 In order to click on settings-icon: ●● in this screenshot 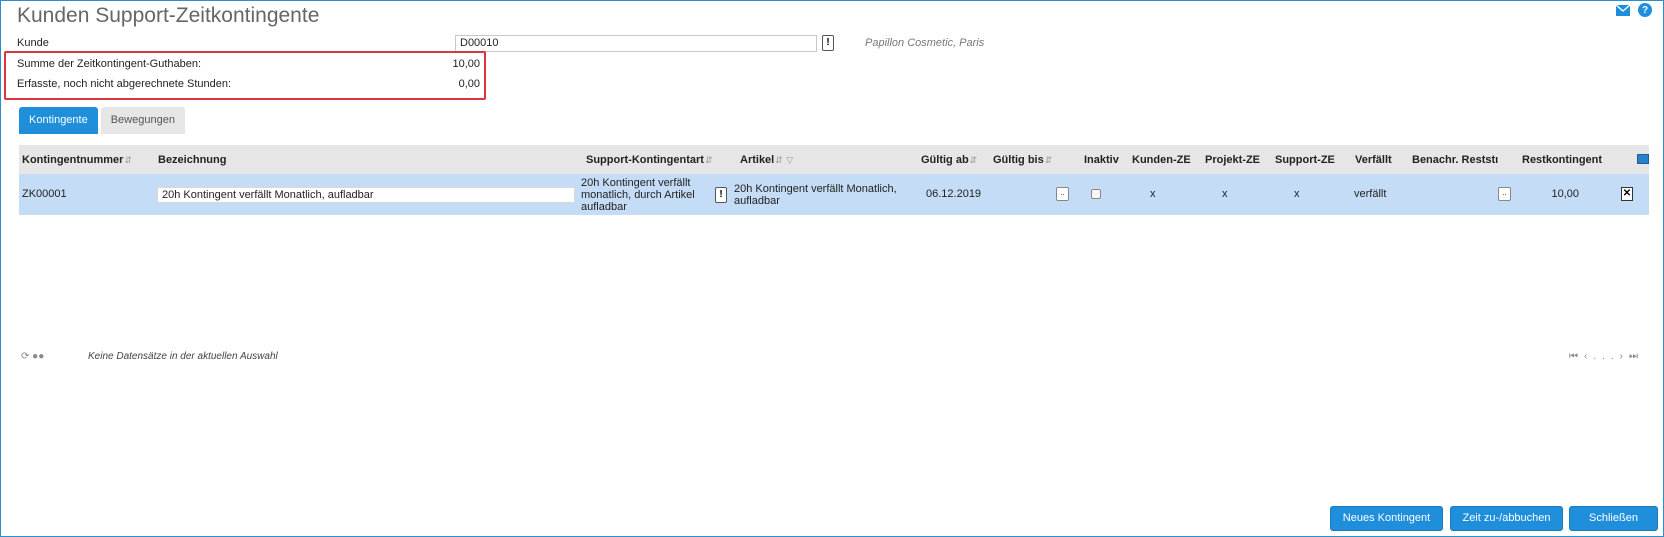, I will do `click(38, 356)`.